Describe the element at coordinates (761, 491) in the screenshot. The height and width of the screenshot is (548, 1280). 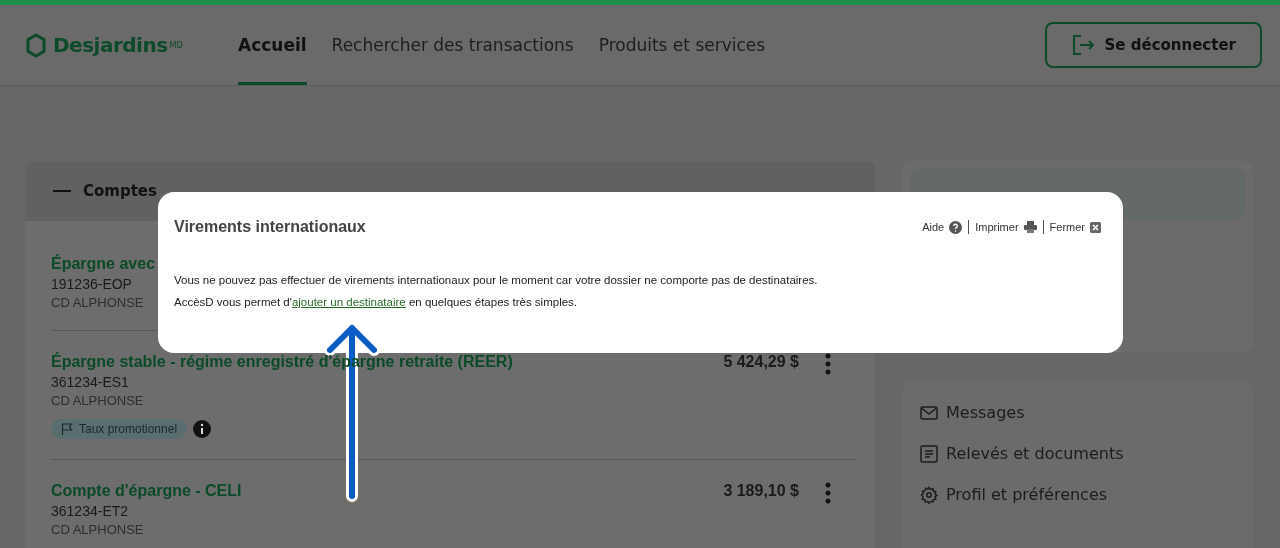
I see `account-balance: 3 189,10 $` at that location.